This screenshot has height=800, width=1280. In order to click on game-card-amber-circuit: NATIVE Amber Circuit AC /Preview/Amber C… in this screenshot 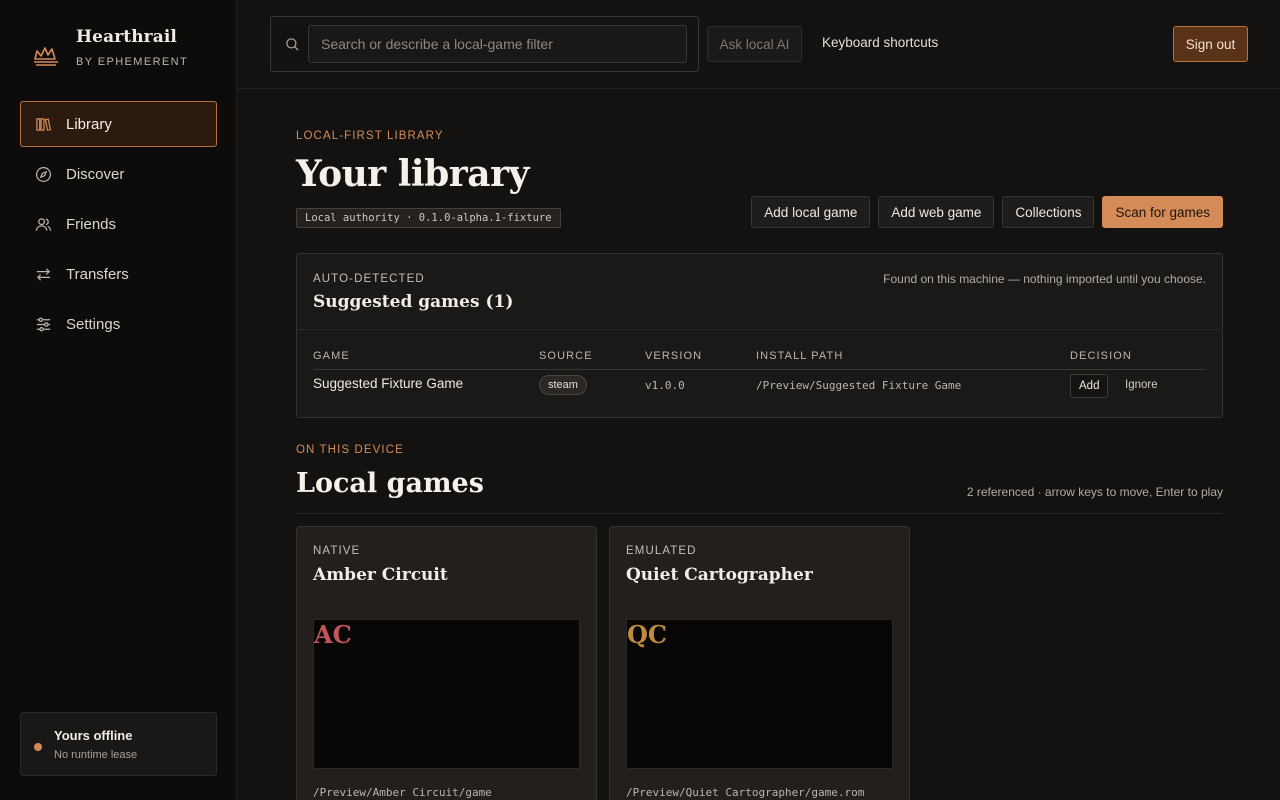, I will do `click(446, 663)`.